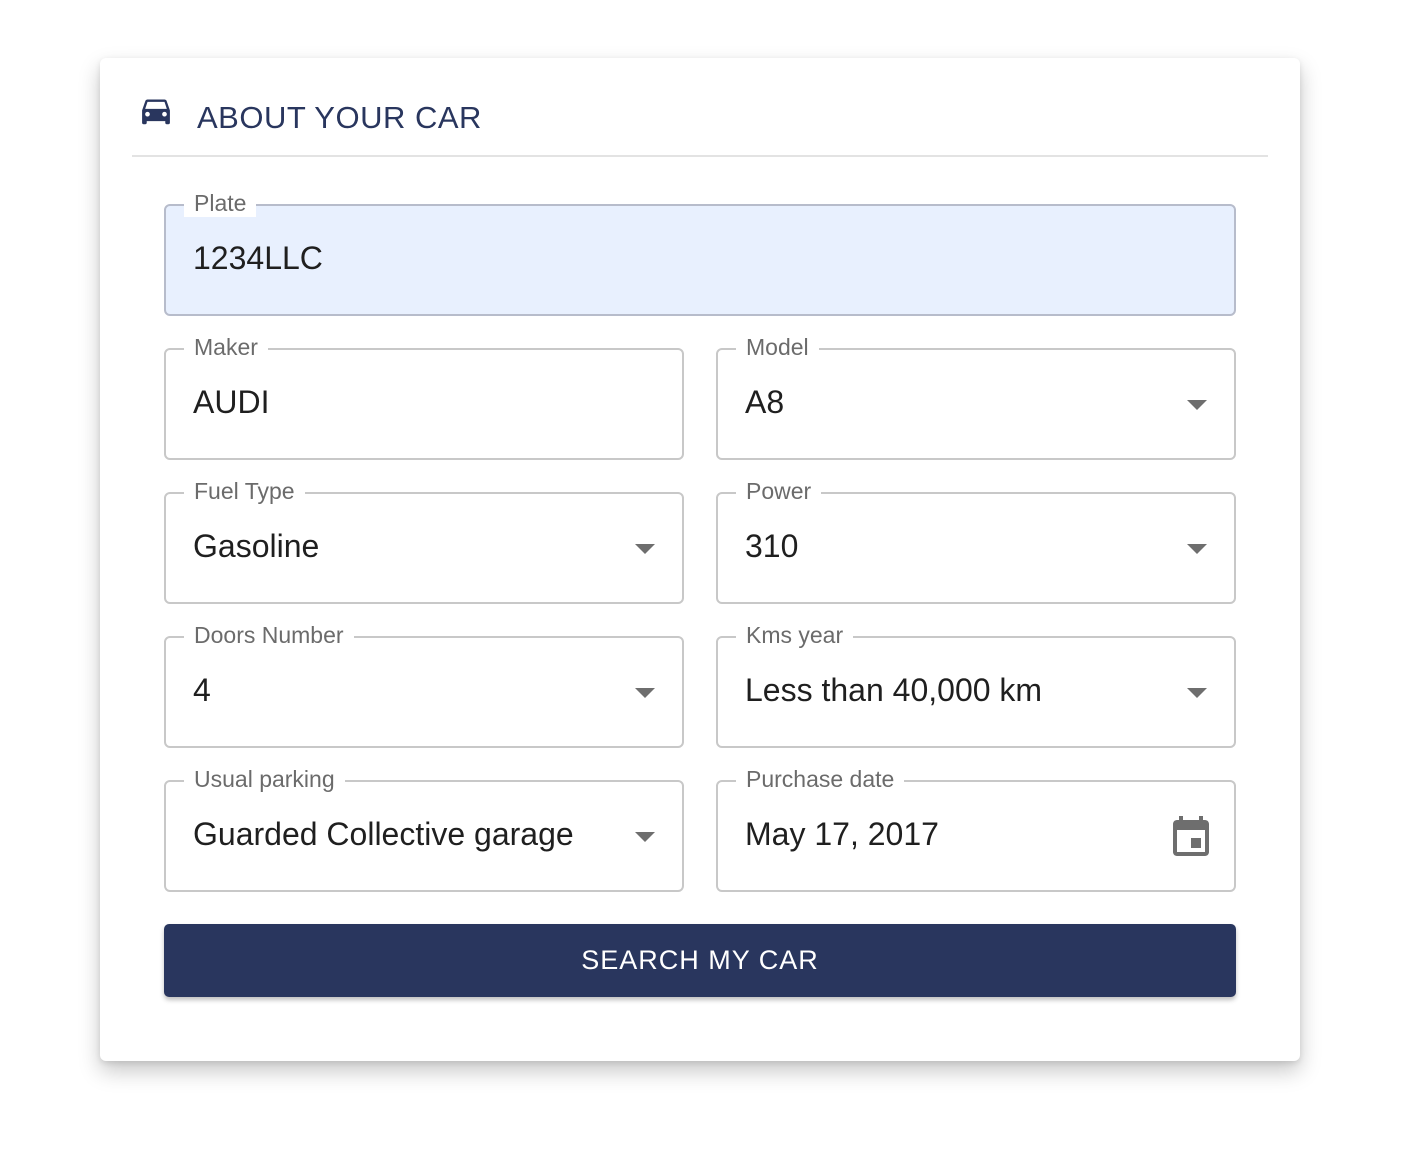 This screenshot has height=1150, width=1416. Describe the element at coordinates (424, 396) in the screenshot. I see `maker-field: Maker AUDI` at that location.